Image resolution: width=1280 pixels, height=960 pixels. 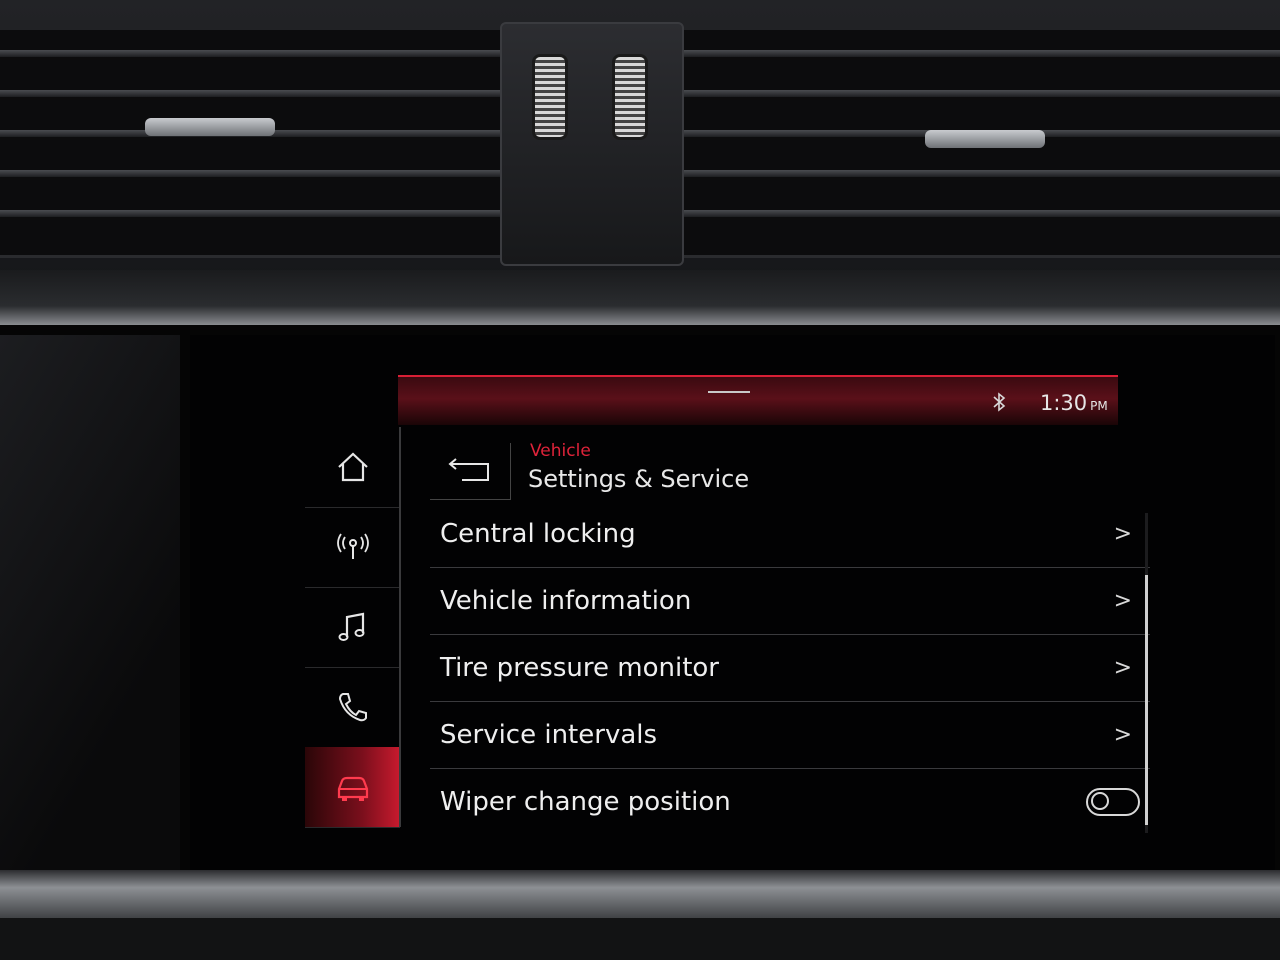 I want to click on home-icon, so click(x=352, y=467).